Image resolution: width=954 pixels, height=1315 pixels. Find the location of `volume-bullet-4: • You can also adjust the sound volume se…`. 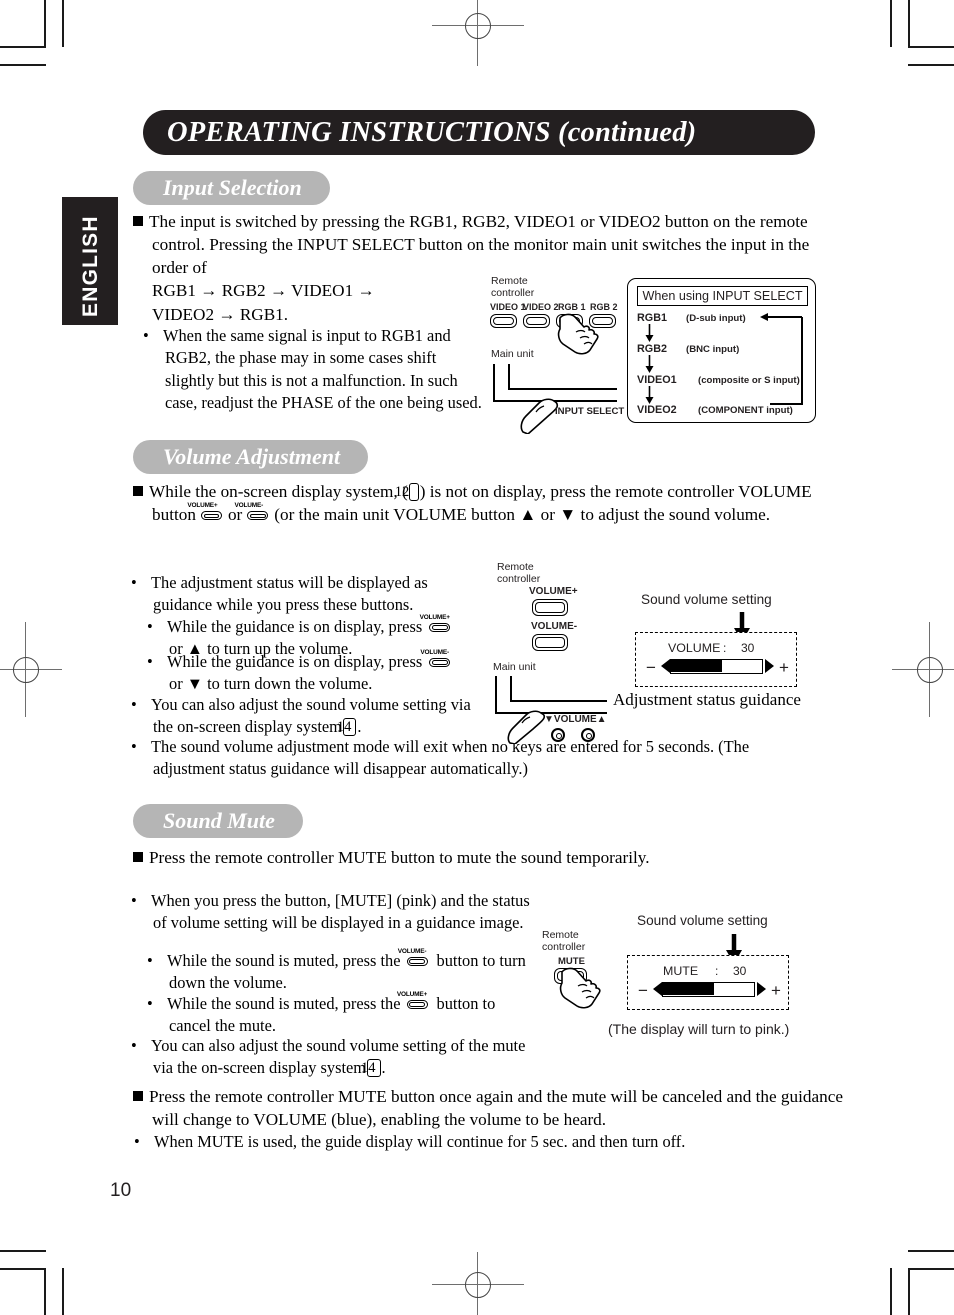

volume-bullet-4: • You can also adjust the sound volume se… is located at coordinates (301, 716).